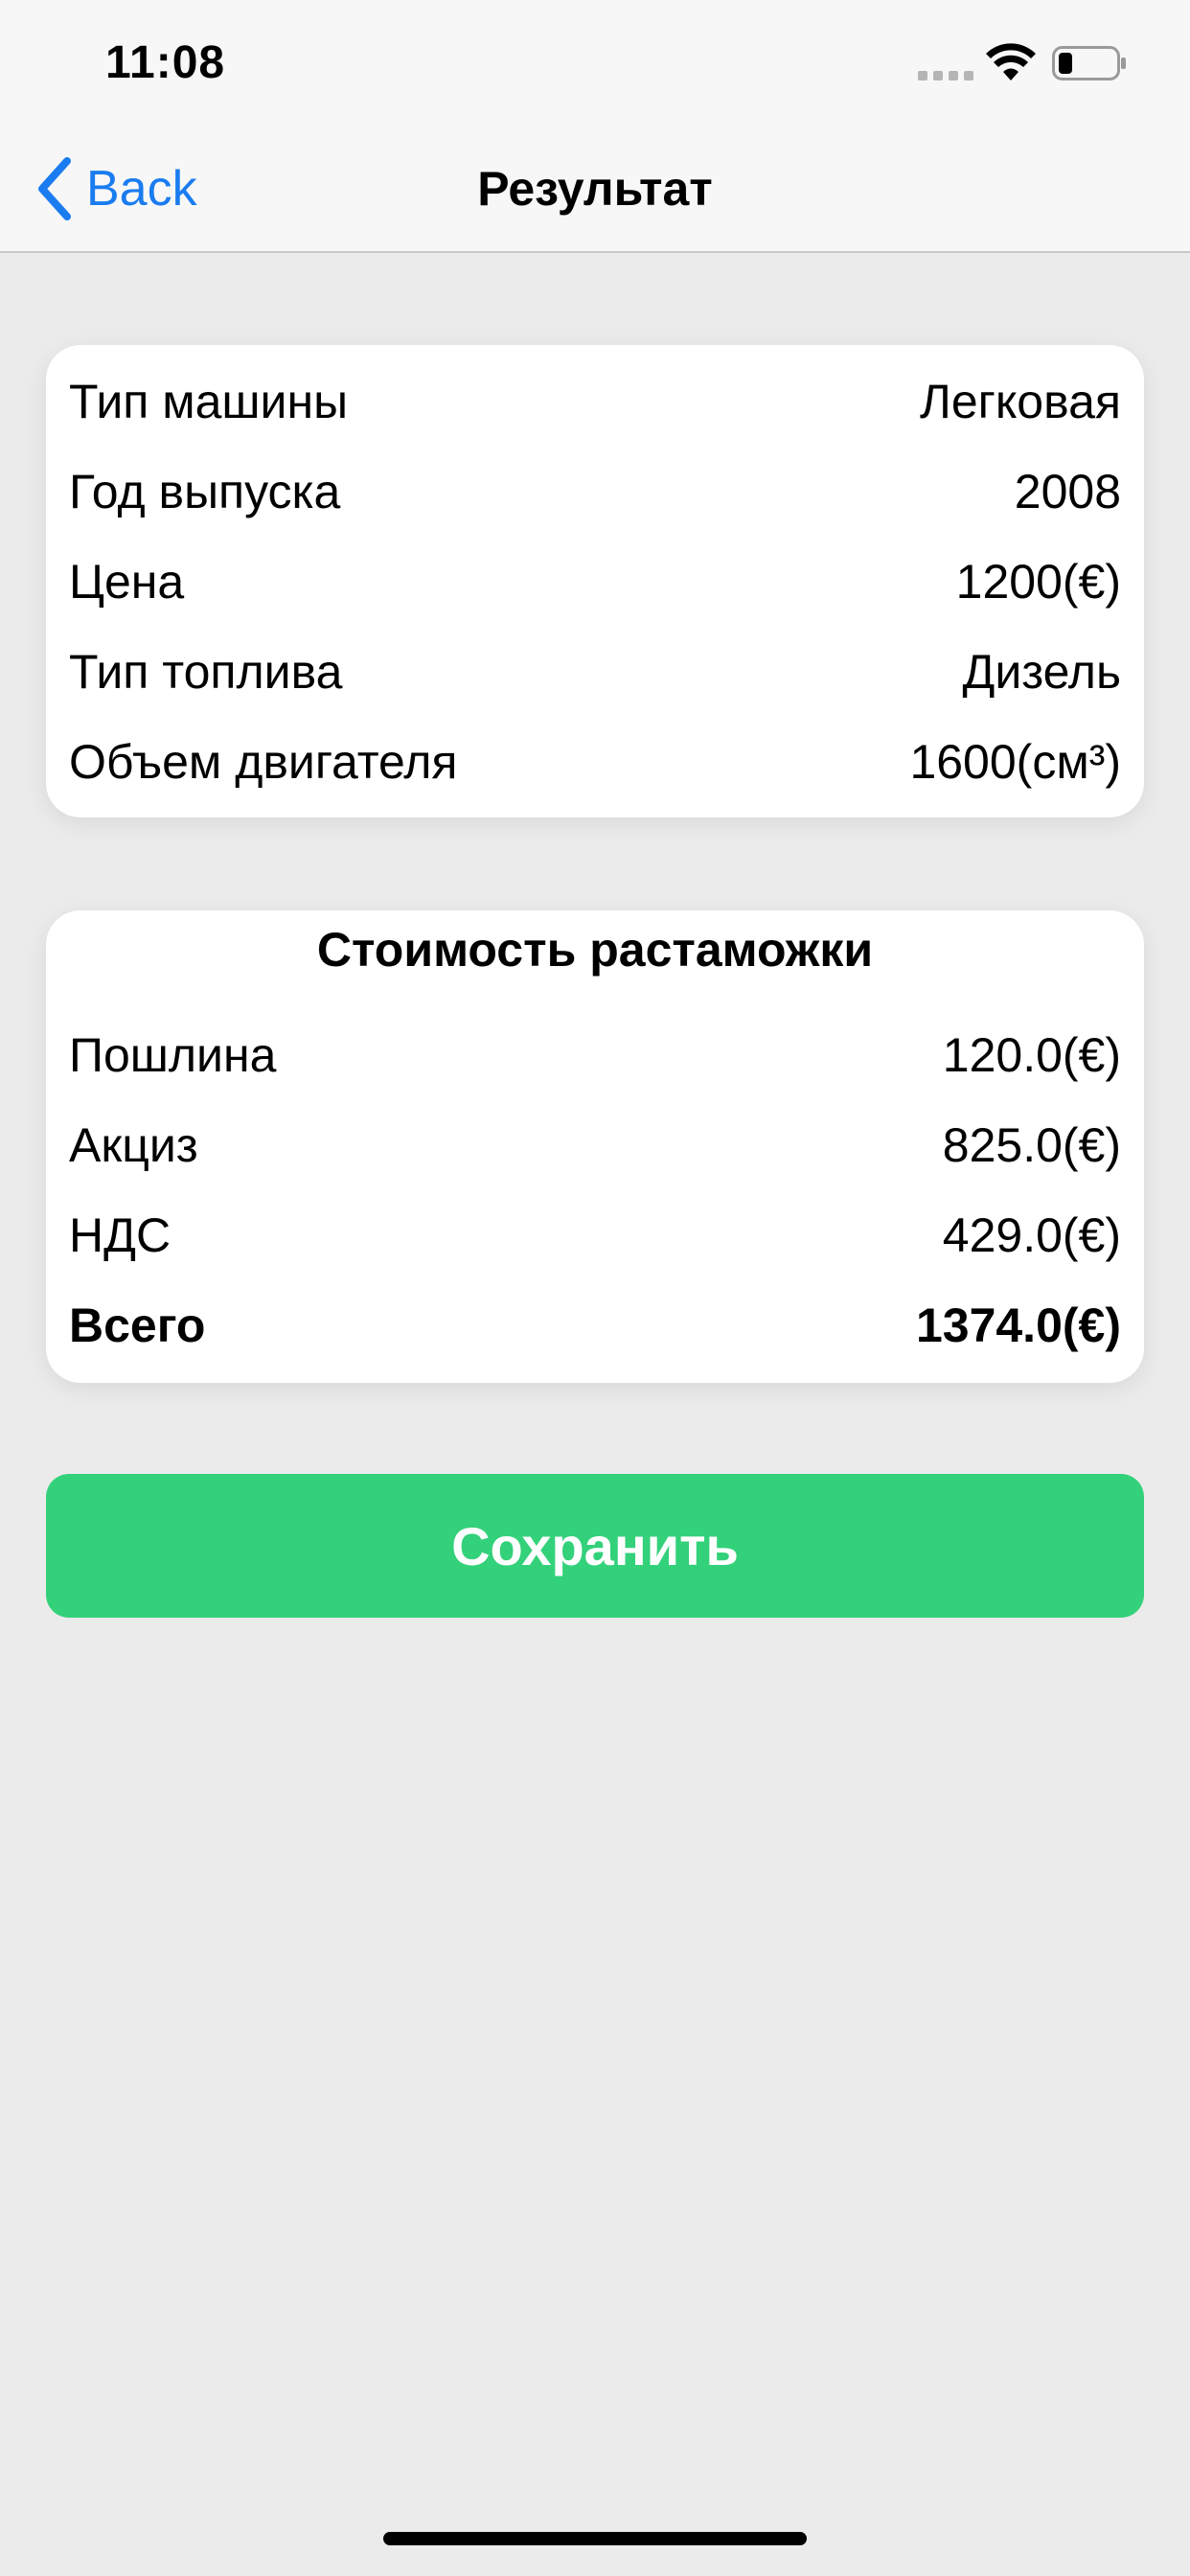 The image size is (1190, 2576). What do you see at coordinates (595, 761) in the screenshot?
I see `engine-volume-row: Объем двигателя 1600(см³)` at bounding box center [595, 761].